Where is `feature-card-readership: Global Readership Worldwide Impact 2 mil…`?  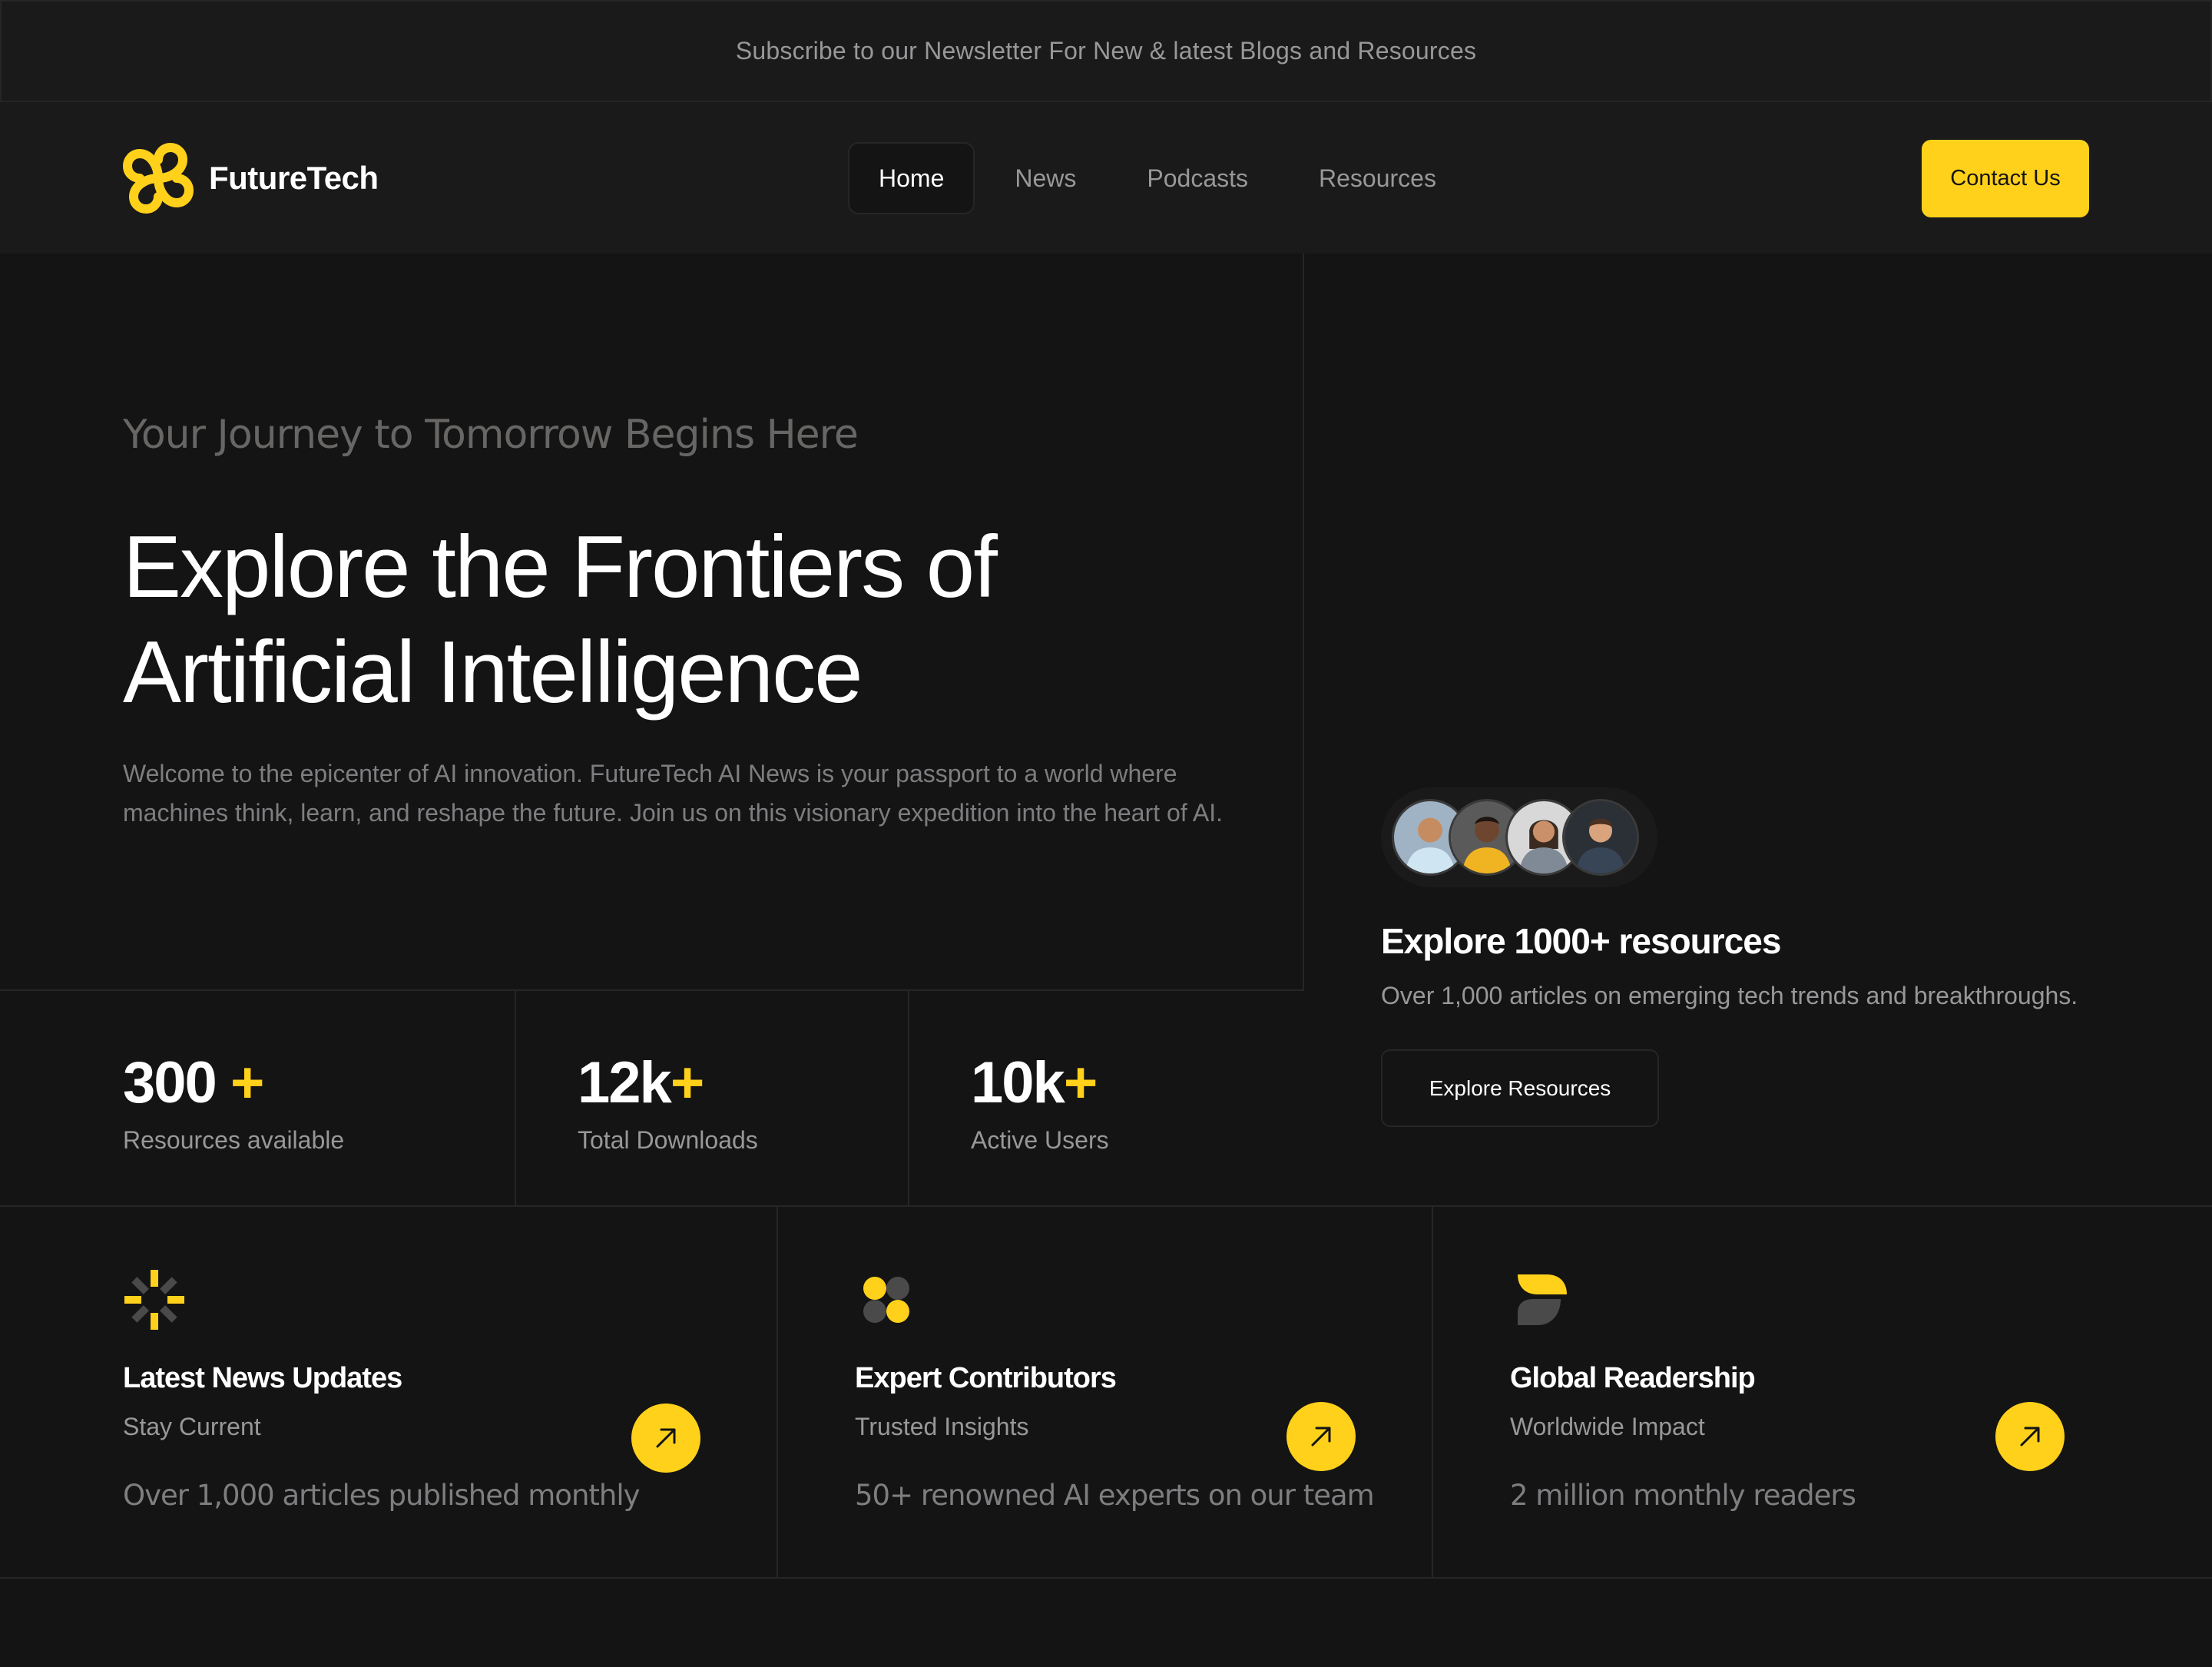 feature-card-readership: Global Readership Worldwide Impact 2 mil… is located at coordinates (1823, 1392).